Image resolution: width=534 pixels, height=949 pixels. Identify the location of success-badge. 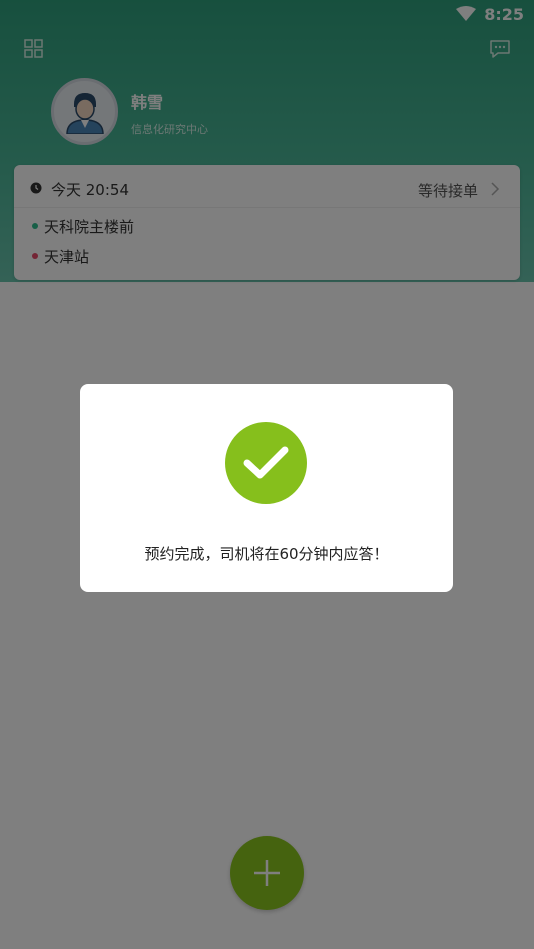
(266, 463).